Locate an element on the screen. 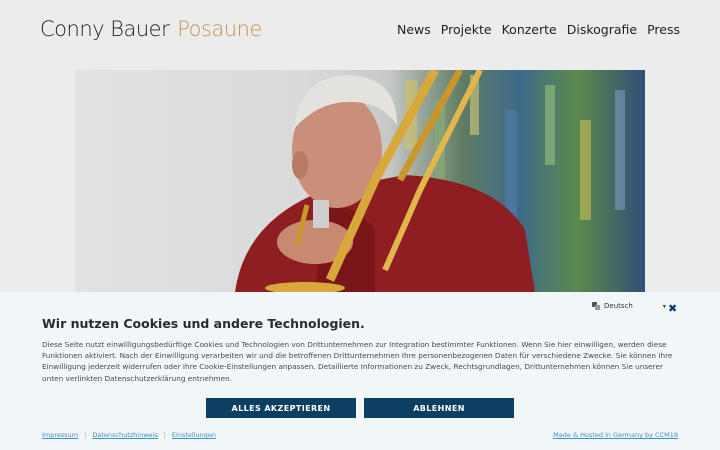 Image resolution: width=720 pixels, height=450 pixels. translate-icon is located at coordinates (596, 306).